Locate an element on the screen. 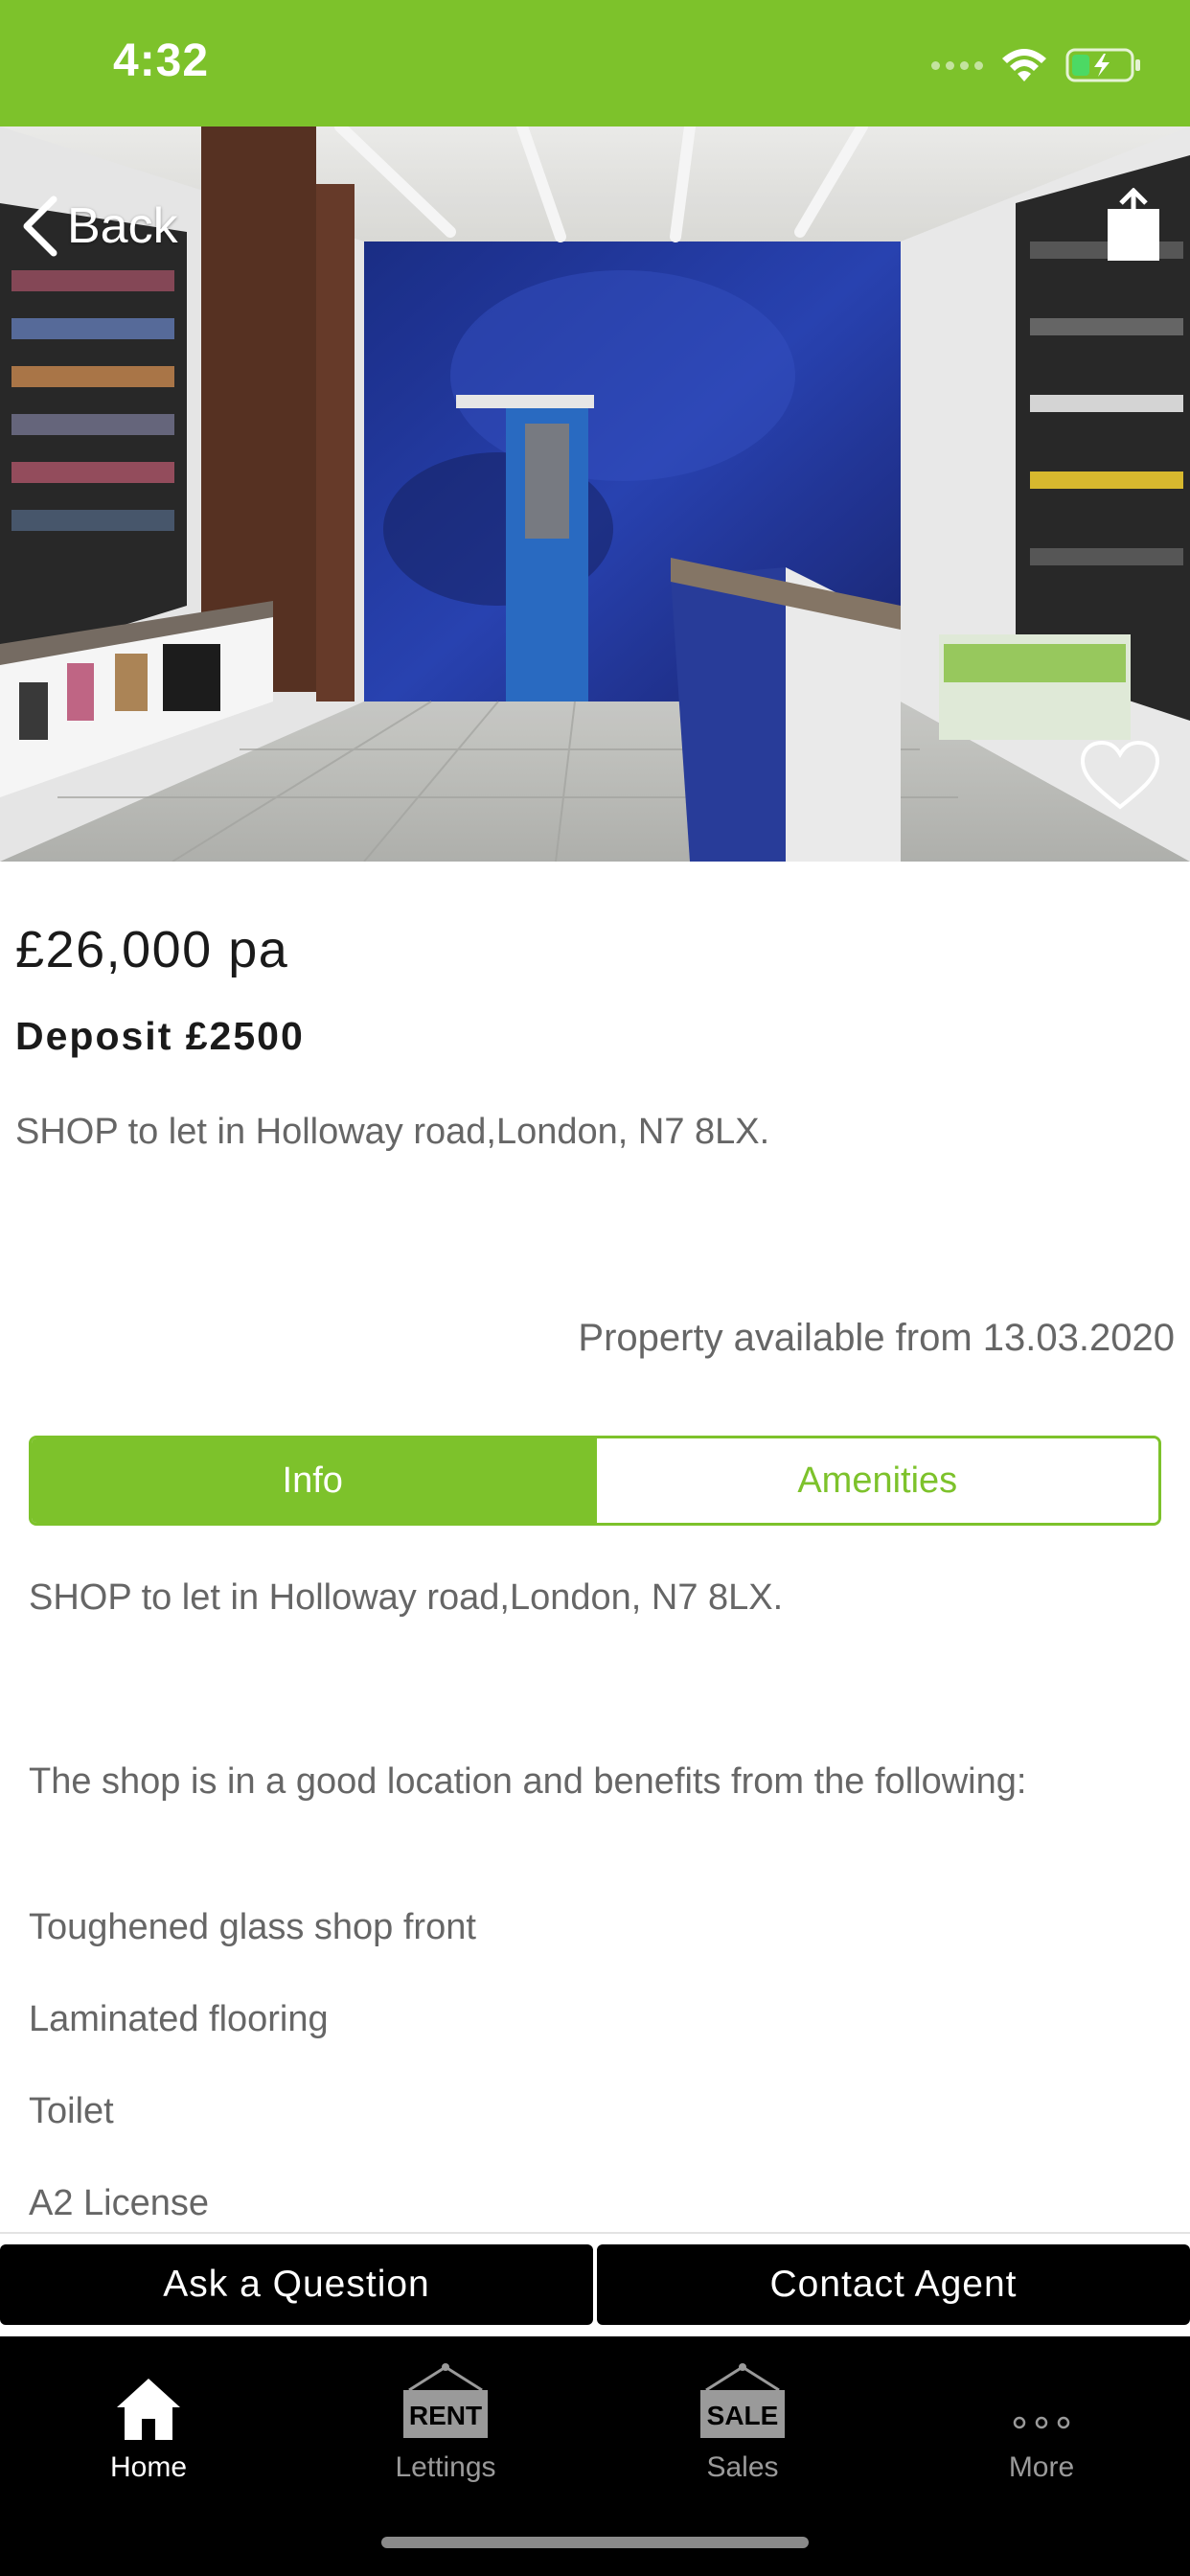 The image size is (1190, 2576). tab-sales-label: Sales is located at coordinates (743, 2467).